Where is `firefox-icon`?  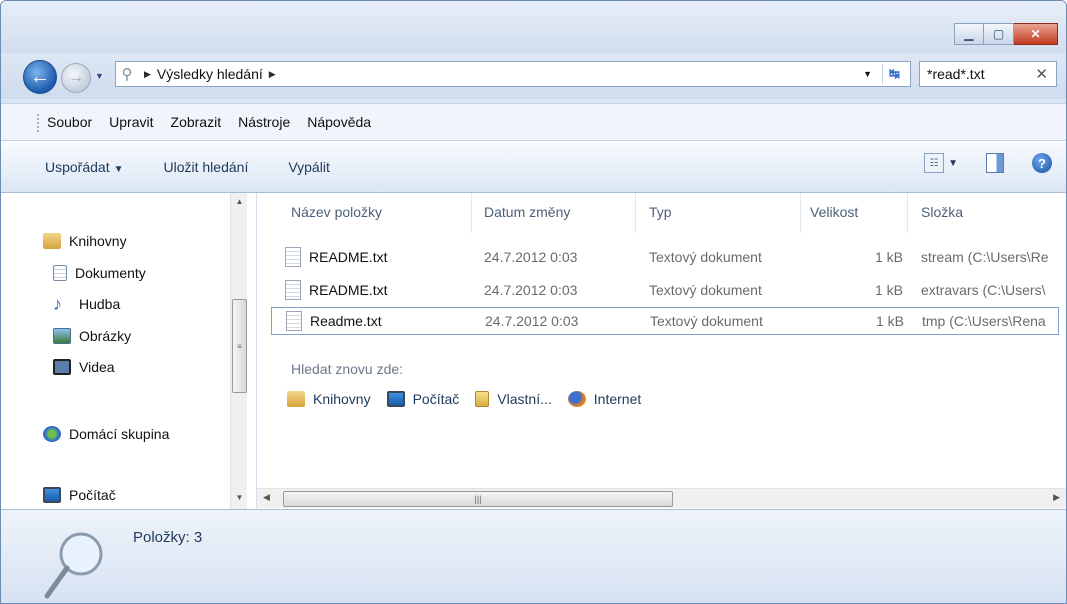 firefox-icon is located at coordinates (576, 399).